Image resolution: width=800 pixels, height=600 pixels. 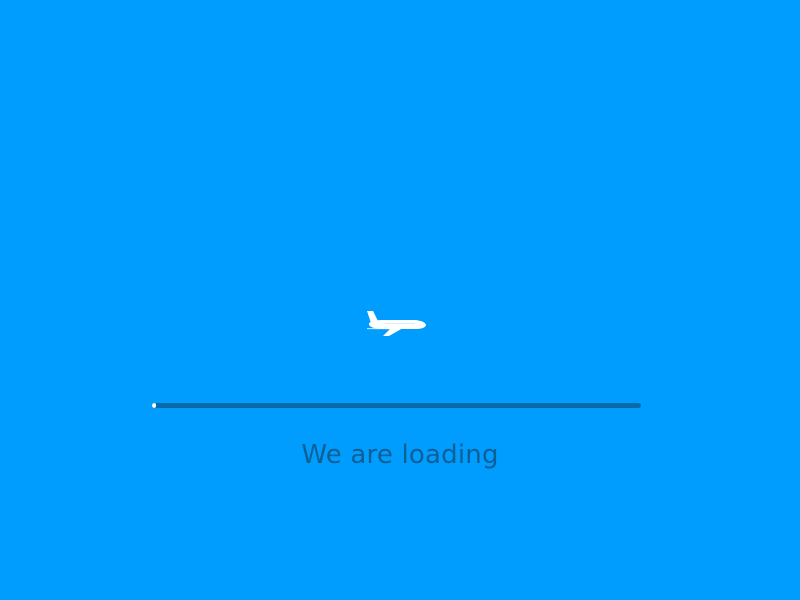 What do you see at coordinates (396, 405) in the screenshot?
I see `loading-progress-bar` at bounding box center [396, 405].